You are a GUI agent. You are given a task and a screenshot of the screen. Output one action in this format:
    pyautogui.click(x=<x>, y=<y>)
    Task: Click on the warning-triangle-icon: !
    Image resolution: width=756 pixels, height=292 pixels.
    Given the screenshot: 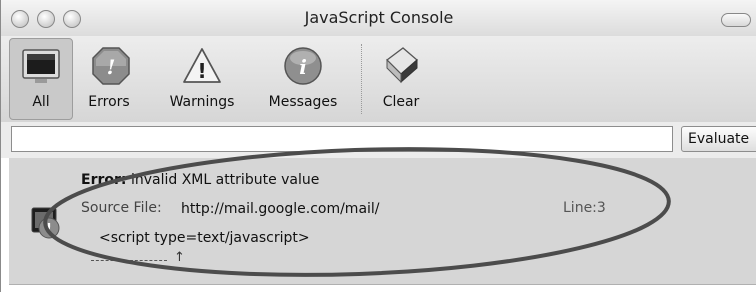 What is the action you would take?
    pyautogui.click(x=202, y=65)
    